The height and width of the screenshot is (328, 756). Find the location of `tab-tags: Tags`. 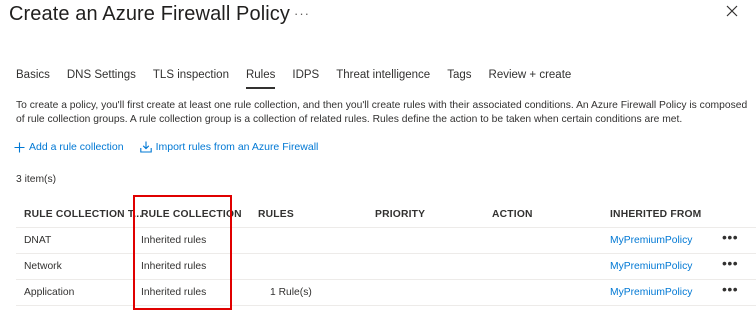

tab-tags: Tags is located at coordinates (459, 79).